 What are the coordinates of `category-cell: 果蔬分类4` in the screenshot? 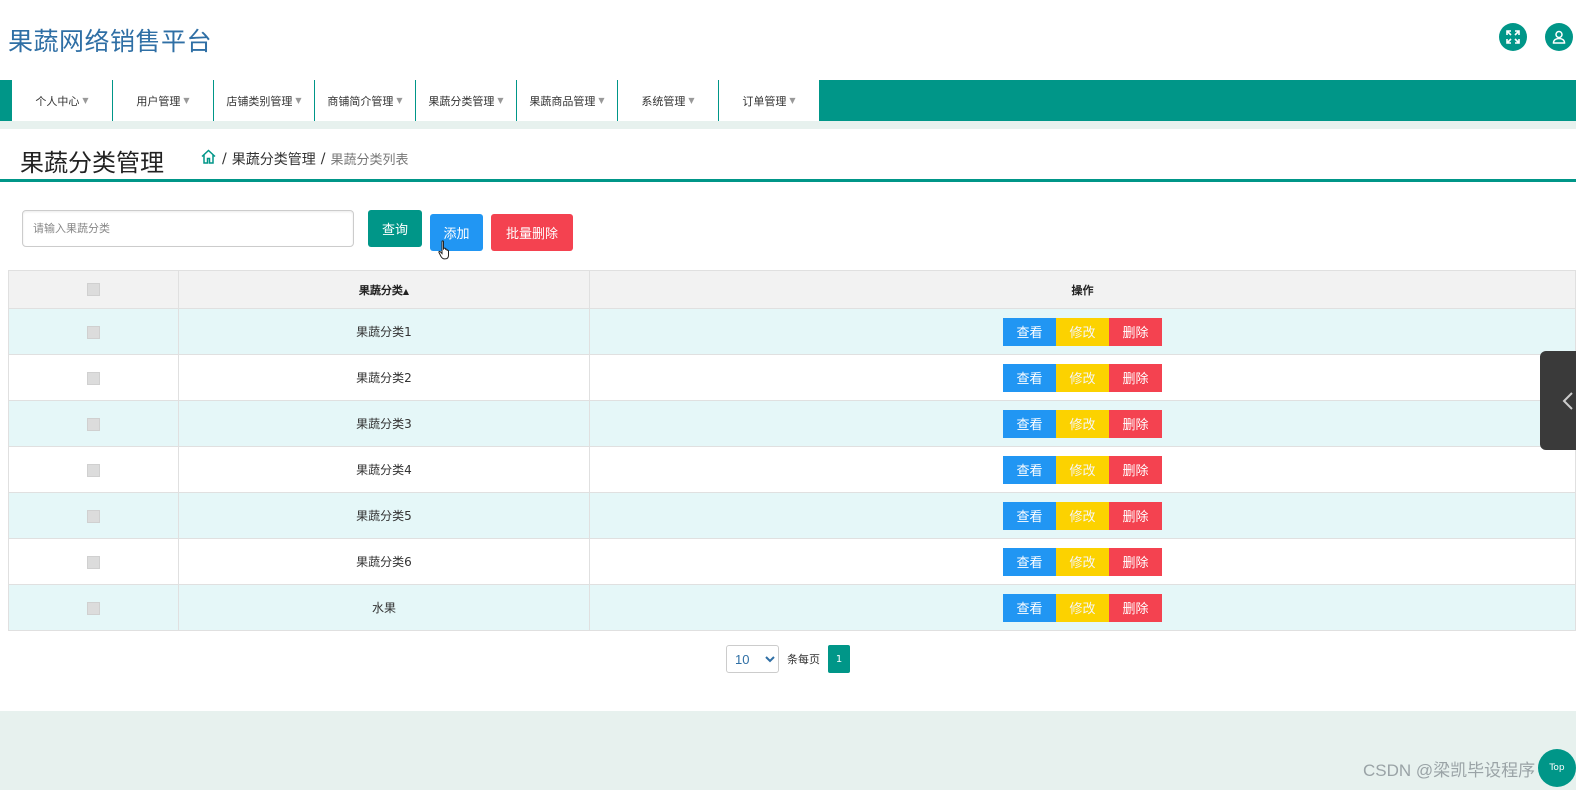 It's located at (384, 469).